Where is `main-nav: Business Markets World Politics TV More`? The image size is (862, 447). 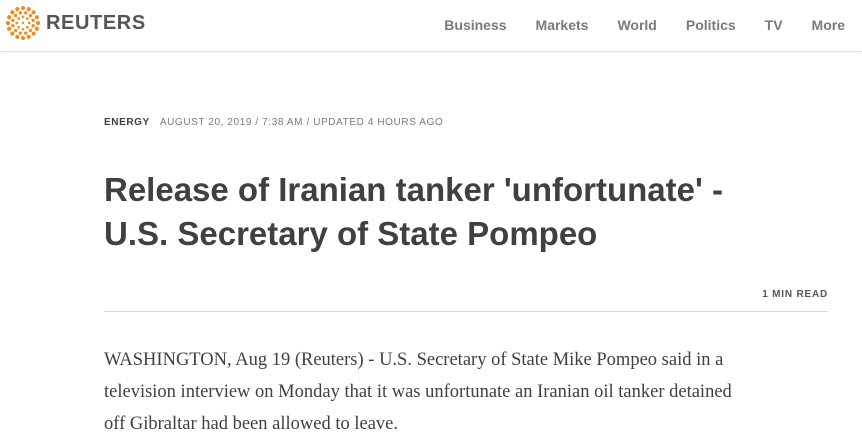 main-nav: Business Markets World Politics TV More is located at coordinates (630, 25).